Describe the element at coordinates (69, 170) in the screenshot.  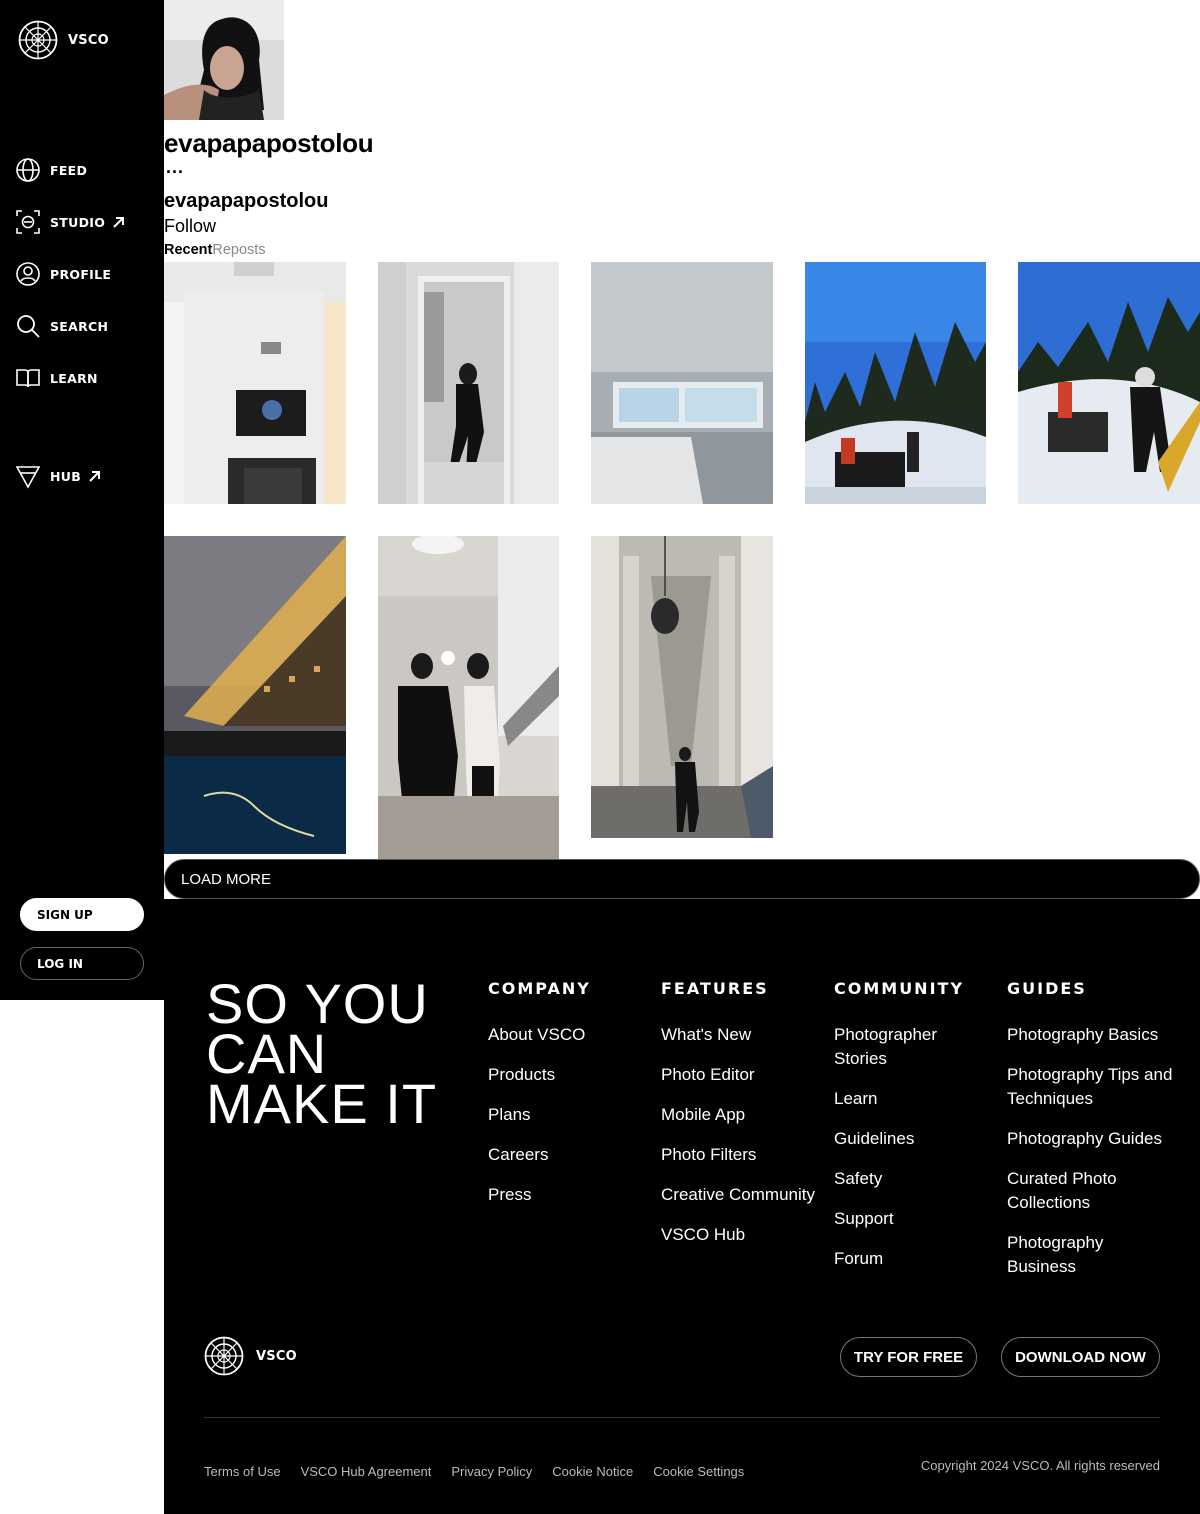
I see `nav-feed-label: FEED` at that location.